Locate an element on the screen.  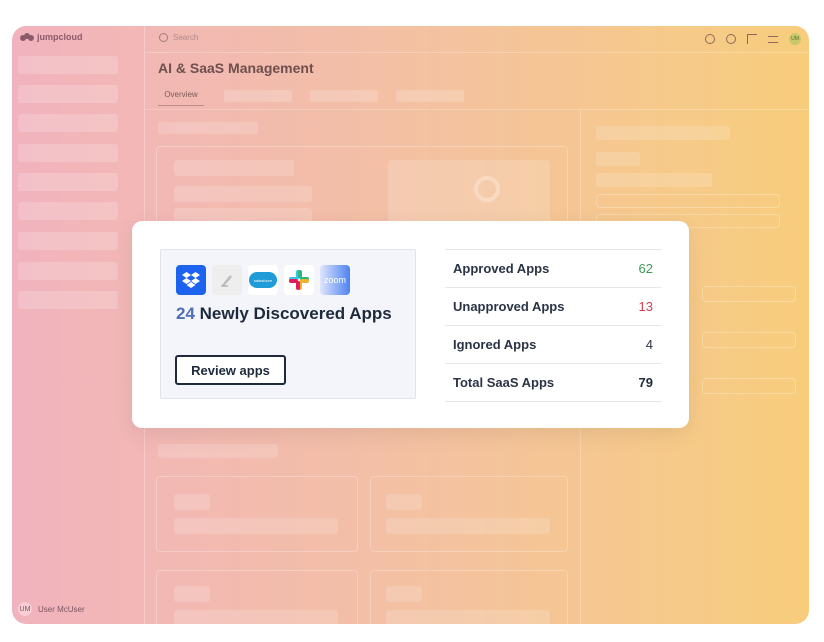
flag-icon is located at coordinates (752, 39).